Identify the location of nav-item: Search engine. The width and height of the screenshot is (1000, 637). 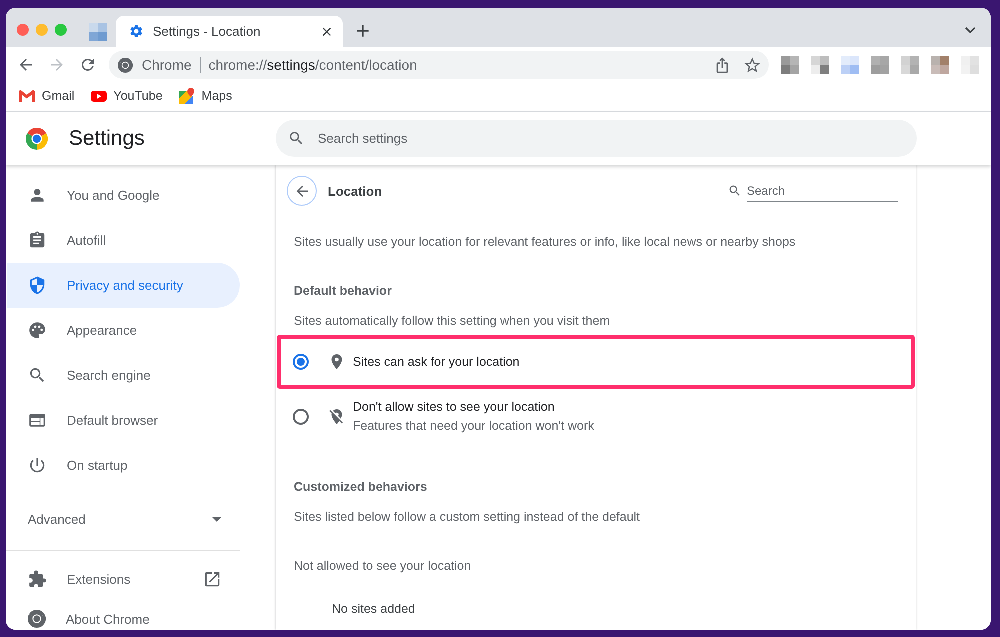
(123, 375).